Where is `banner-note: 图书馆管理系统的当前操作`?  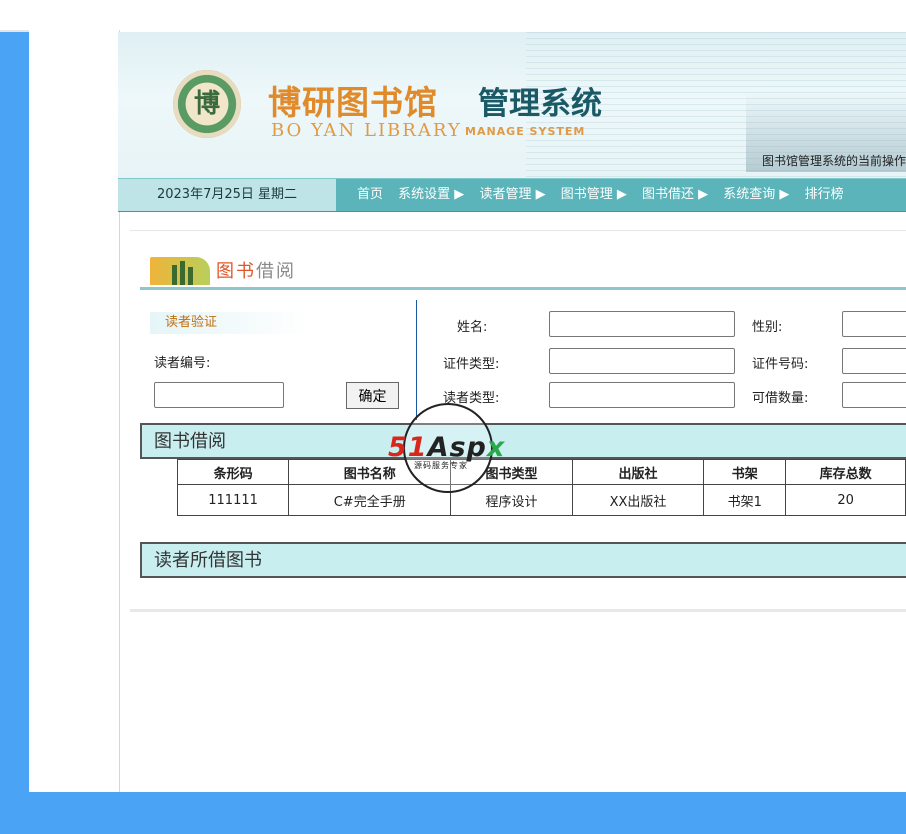
banner-note: 图书馆管理系统的当前操作 is located at coordinates (833, 161).